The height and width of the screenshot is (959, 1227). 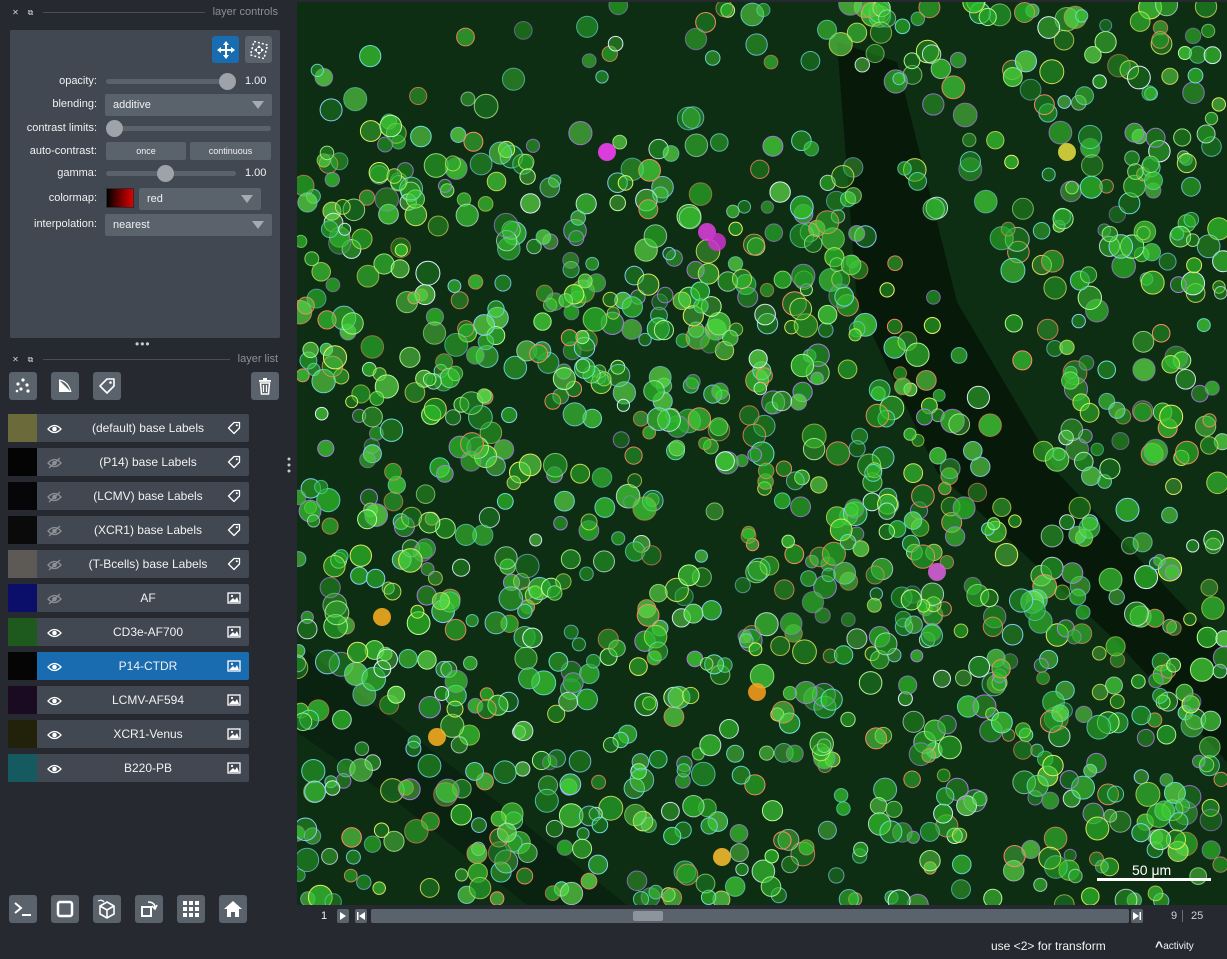 What do you see at coordinates (1137, 916) in the screenshot?
I see `step-forward-button` at bounding box center [1137, 916].